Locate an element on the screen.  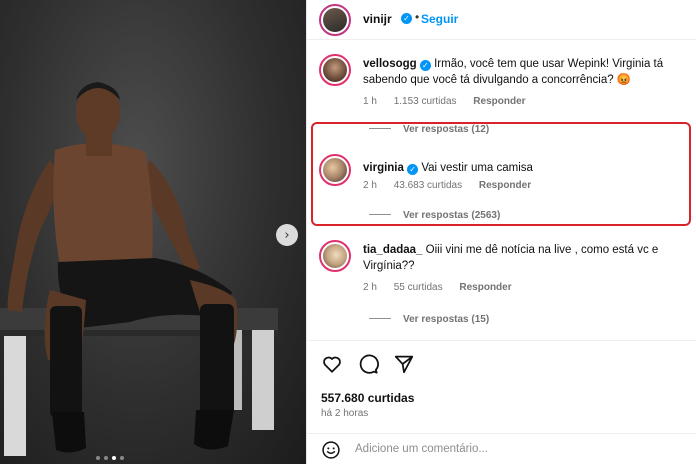
comment-age: 1 h is located at coordinates (370, 101).